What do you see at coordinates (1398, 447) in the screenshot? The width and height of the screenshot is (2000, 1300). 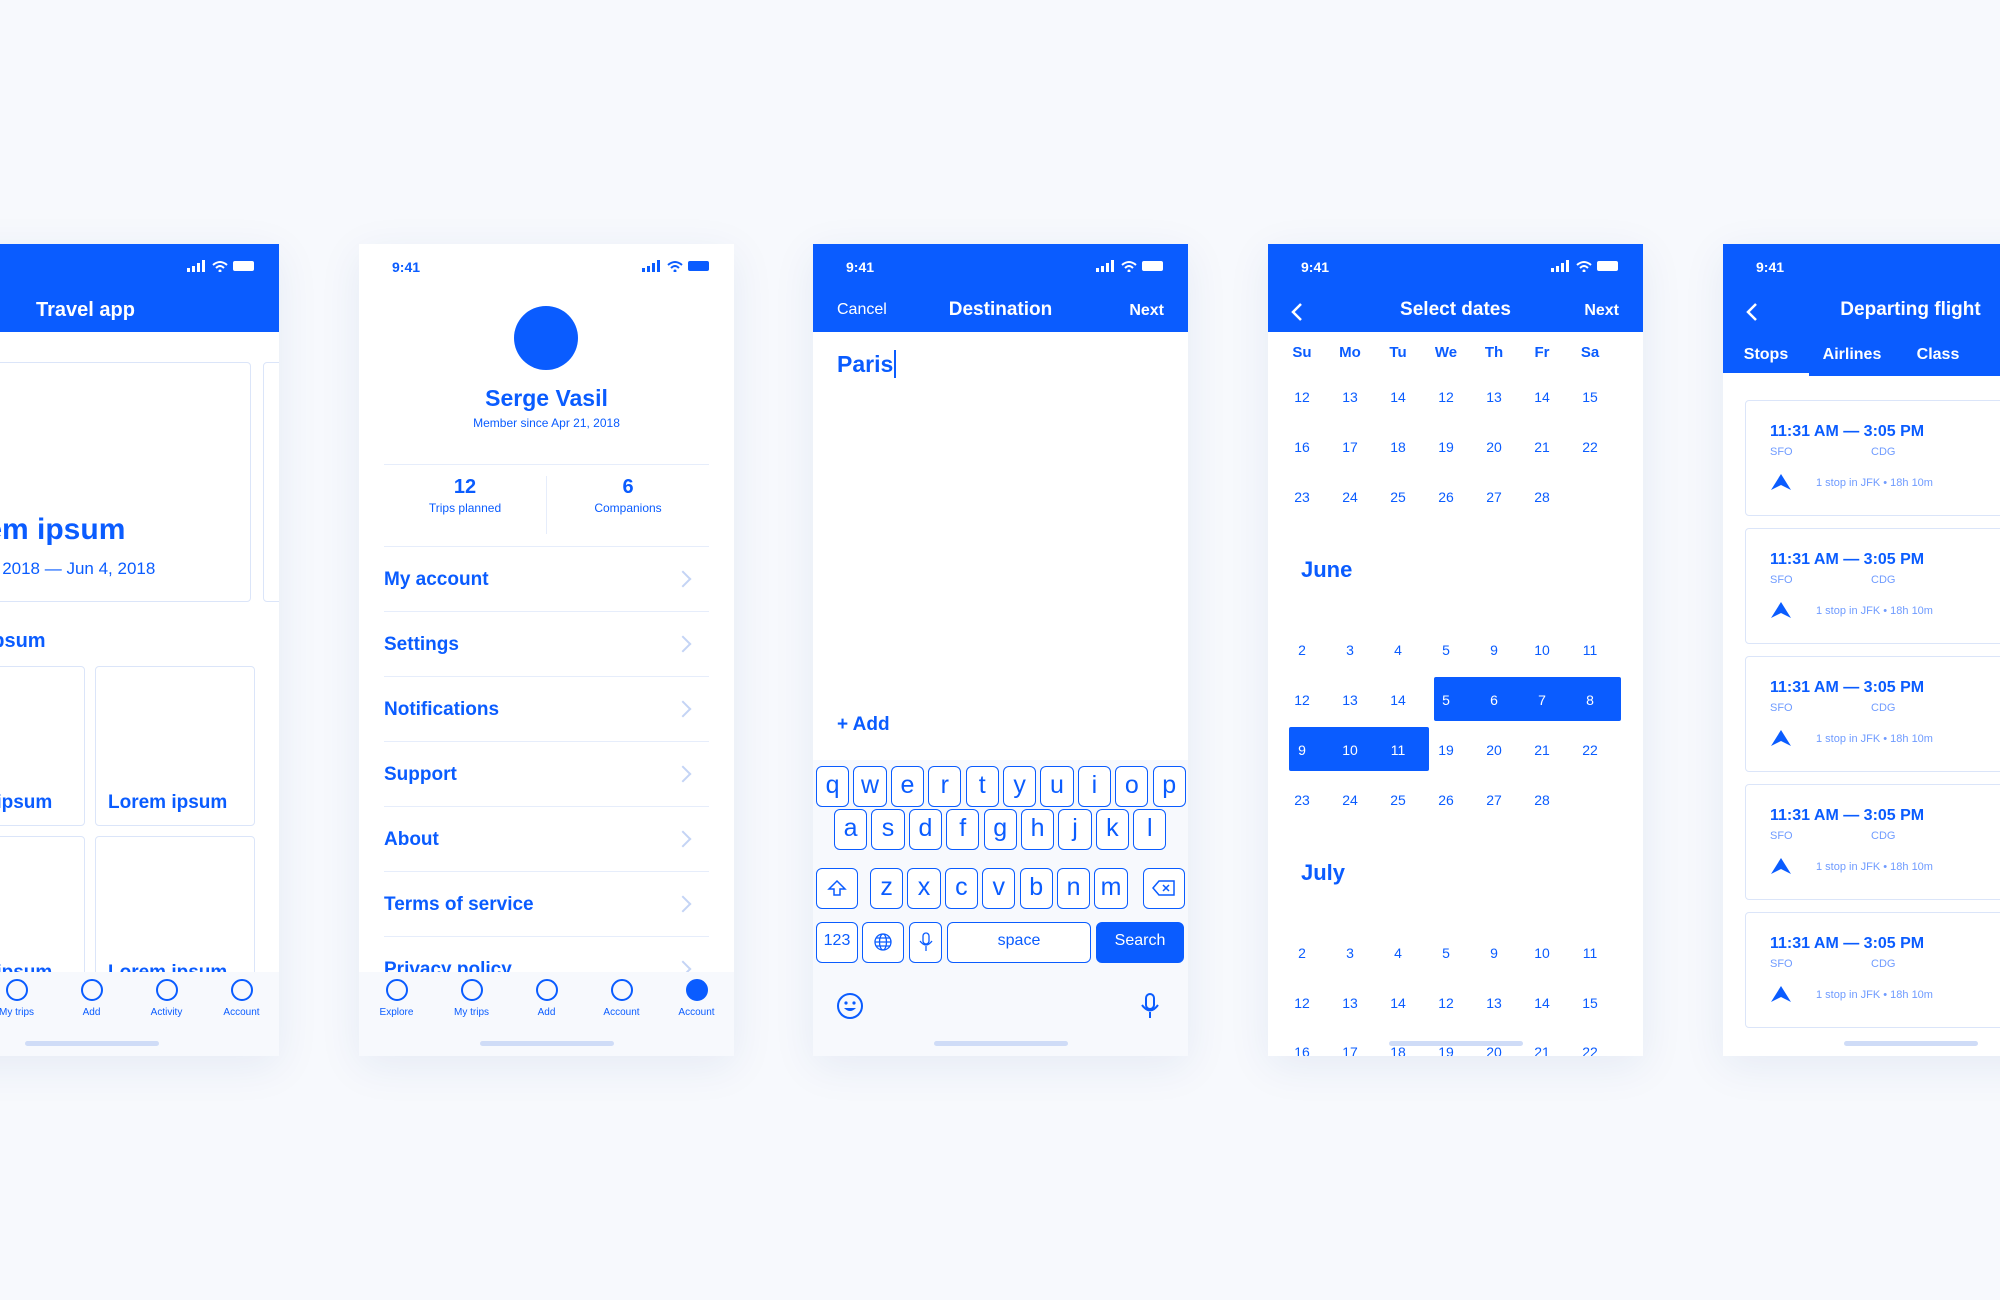 I see `calendar-day: 18` at bounding box center [1398, 447].